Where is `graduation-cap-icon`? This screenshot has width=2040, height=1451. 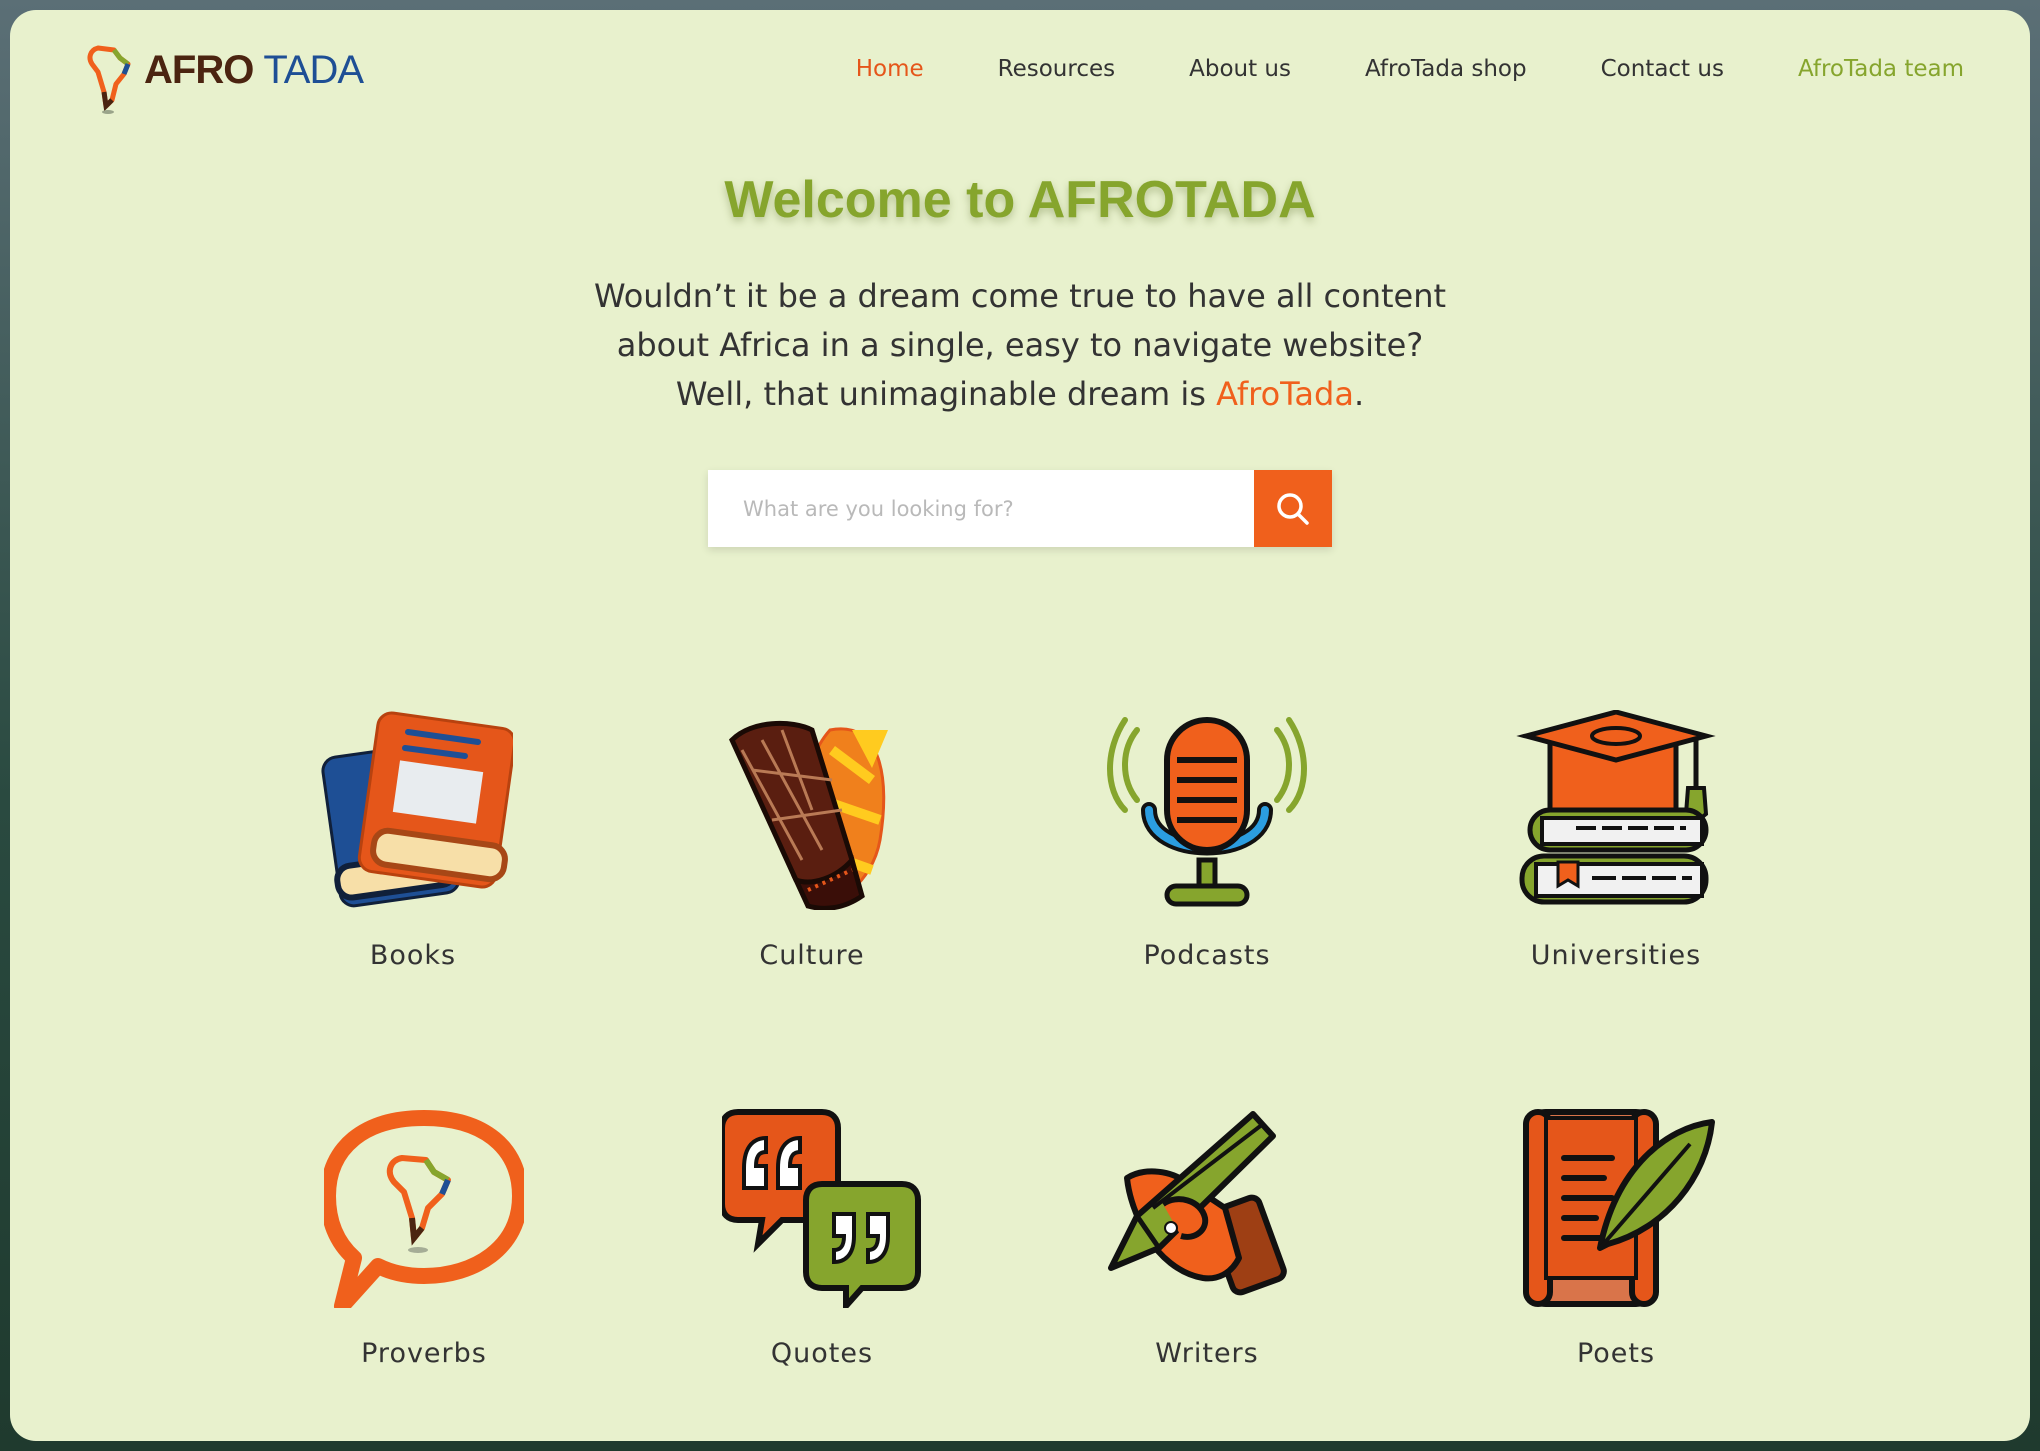 graduation-cap-icon is located at coordinates (1616, 807).